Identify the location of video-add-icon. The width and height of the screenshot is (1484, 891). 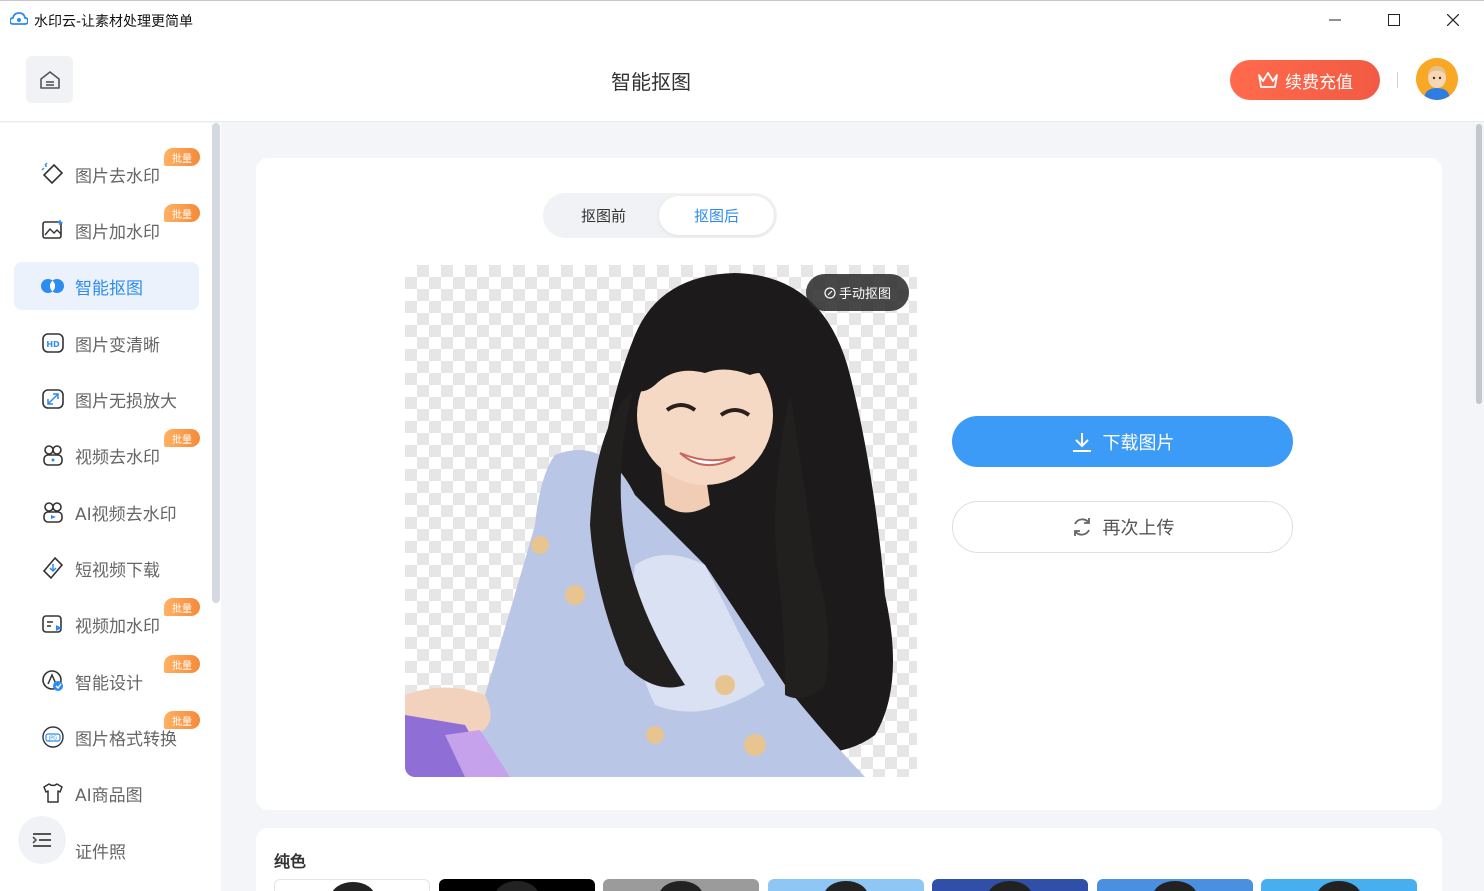
(53, 624).